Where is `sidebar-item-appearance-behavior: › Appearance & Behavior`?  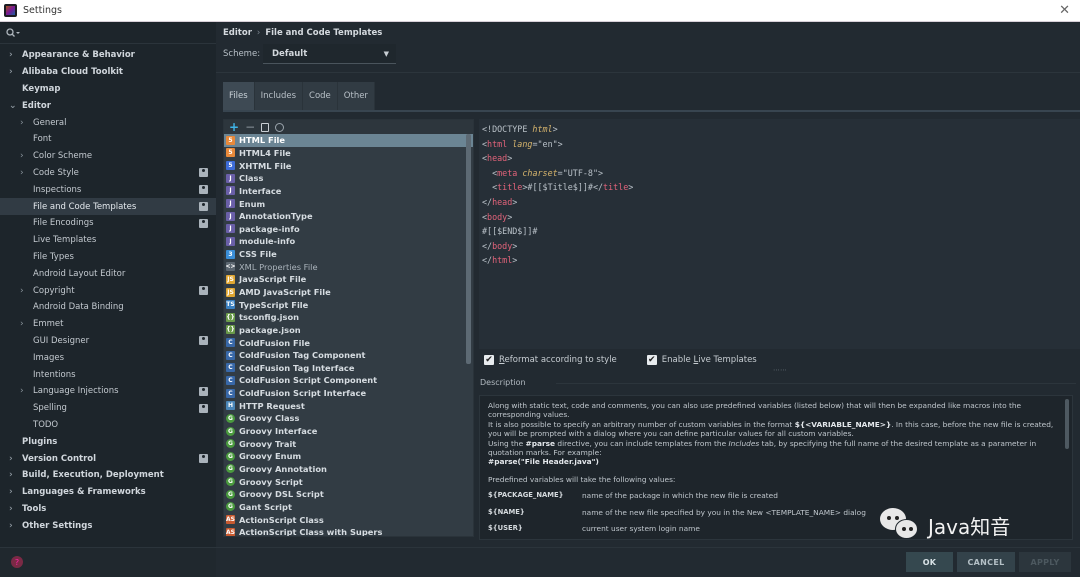
sidebar-item-appearance-behavior: › Appearance & Behavior is located at coordinates (108, 55).